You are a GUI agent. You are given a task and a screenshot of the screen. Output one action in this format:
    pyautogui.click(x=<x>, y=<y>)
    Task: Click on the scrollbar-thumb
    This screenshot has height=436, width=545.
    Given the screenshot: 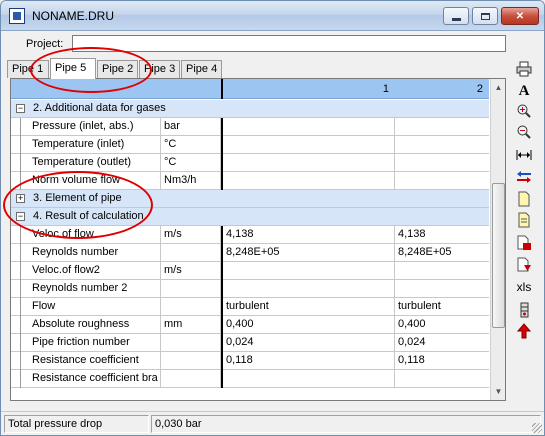 What is the action you would take?
    pyautogui.click(x=498, y=255)
    